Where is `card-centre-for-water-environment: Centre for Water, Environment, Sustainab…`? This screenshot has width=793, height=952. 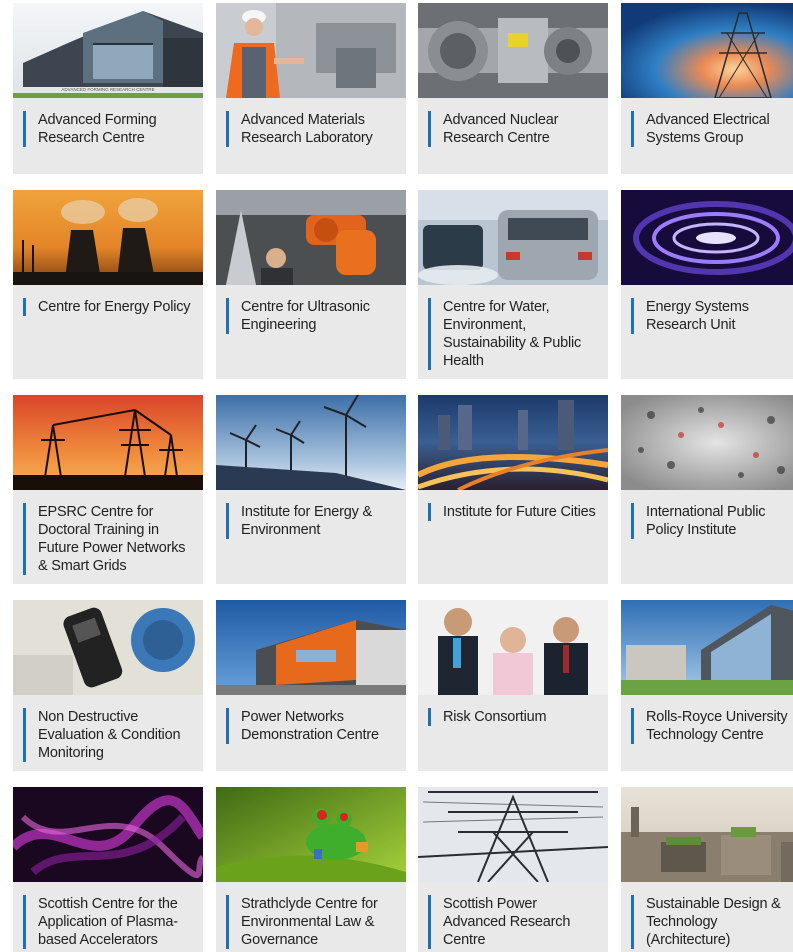 card-centre-for-water-environment: Centre for Water, Environment, Sustainab… is located at coordinates (513, 284).